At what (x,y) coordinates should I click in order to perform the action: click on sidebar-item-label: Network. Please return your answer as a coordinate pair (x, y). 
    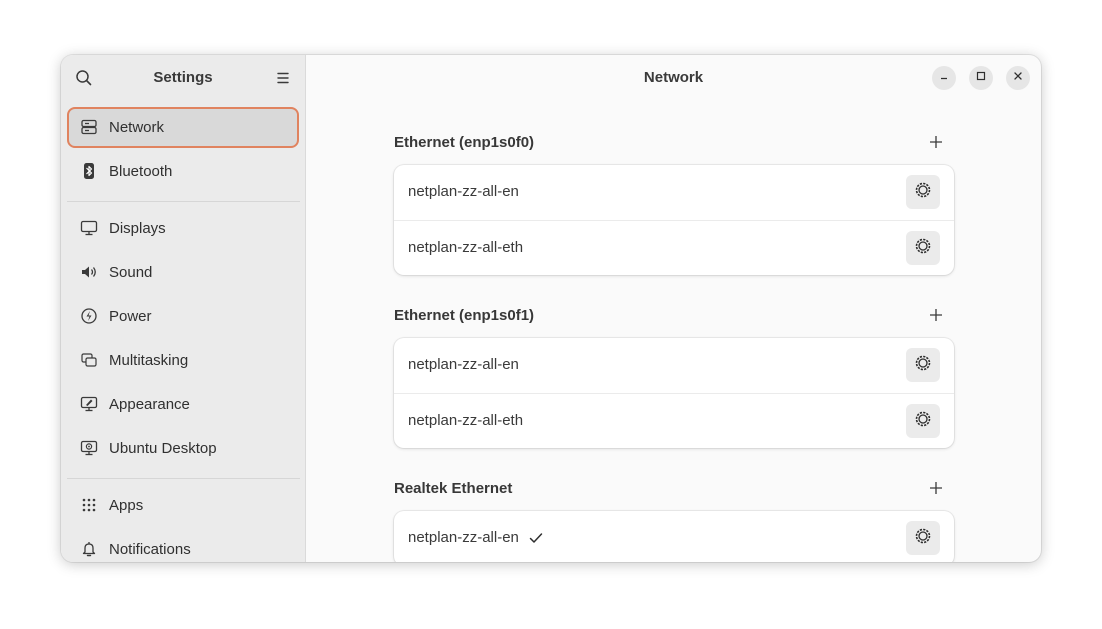
    Looking at the image, I should click on (137, 127).